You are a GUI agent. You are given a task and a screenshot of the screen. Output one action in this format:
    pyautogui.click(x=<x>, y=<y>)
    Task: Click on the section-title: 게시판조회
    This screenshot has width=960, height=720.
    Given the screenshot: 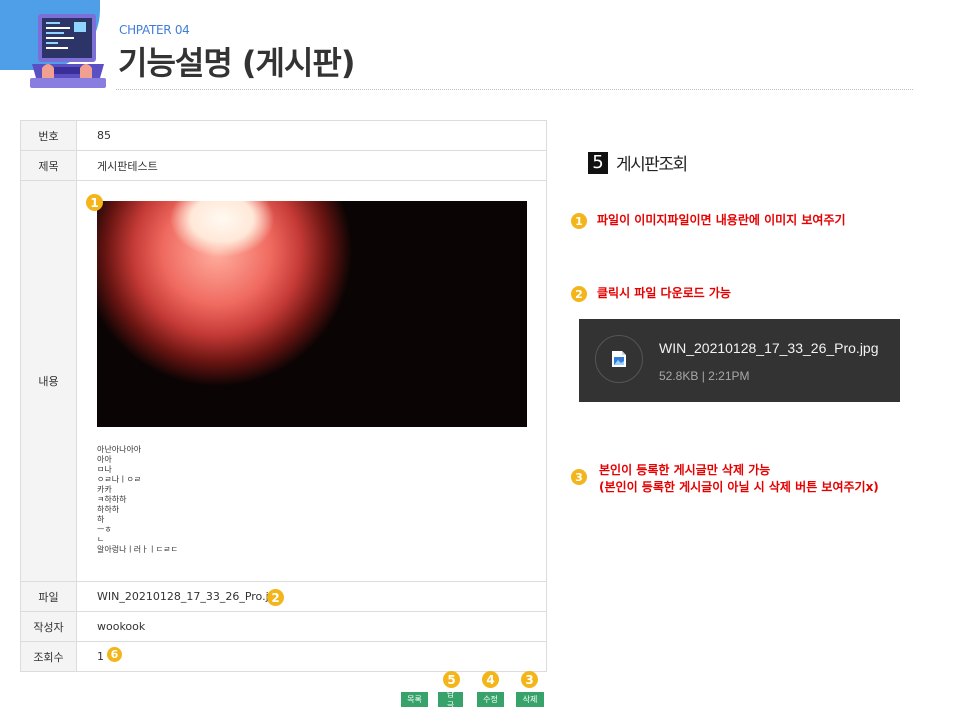 What is the action you would take?
    pyautogui.click(x=652, y=165)
    